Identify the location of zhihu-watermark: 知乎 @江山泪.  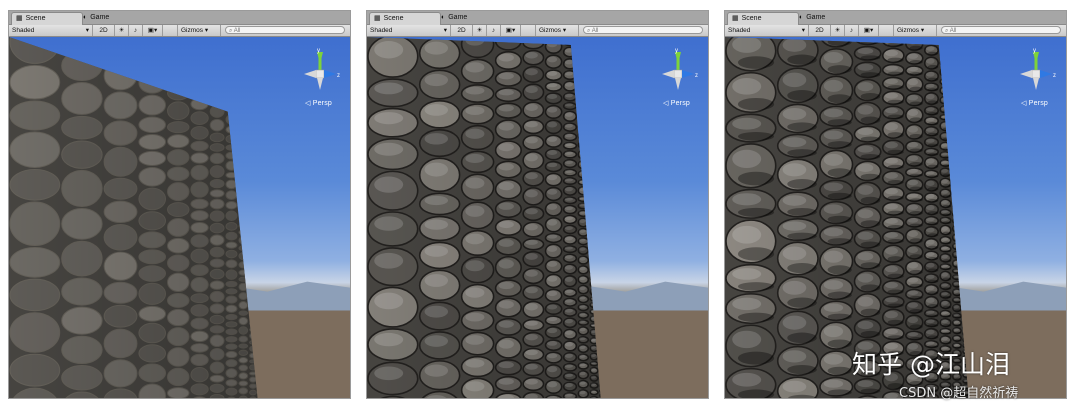
(931, 364).